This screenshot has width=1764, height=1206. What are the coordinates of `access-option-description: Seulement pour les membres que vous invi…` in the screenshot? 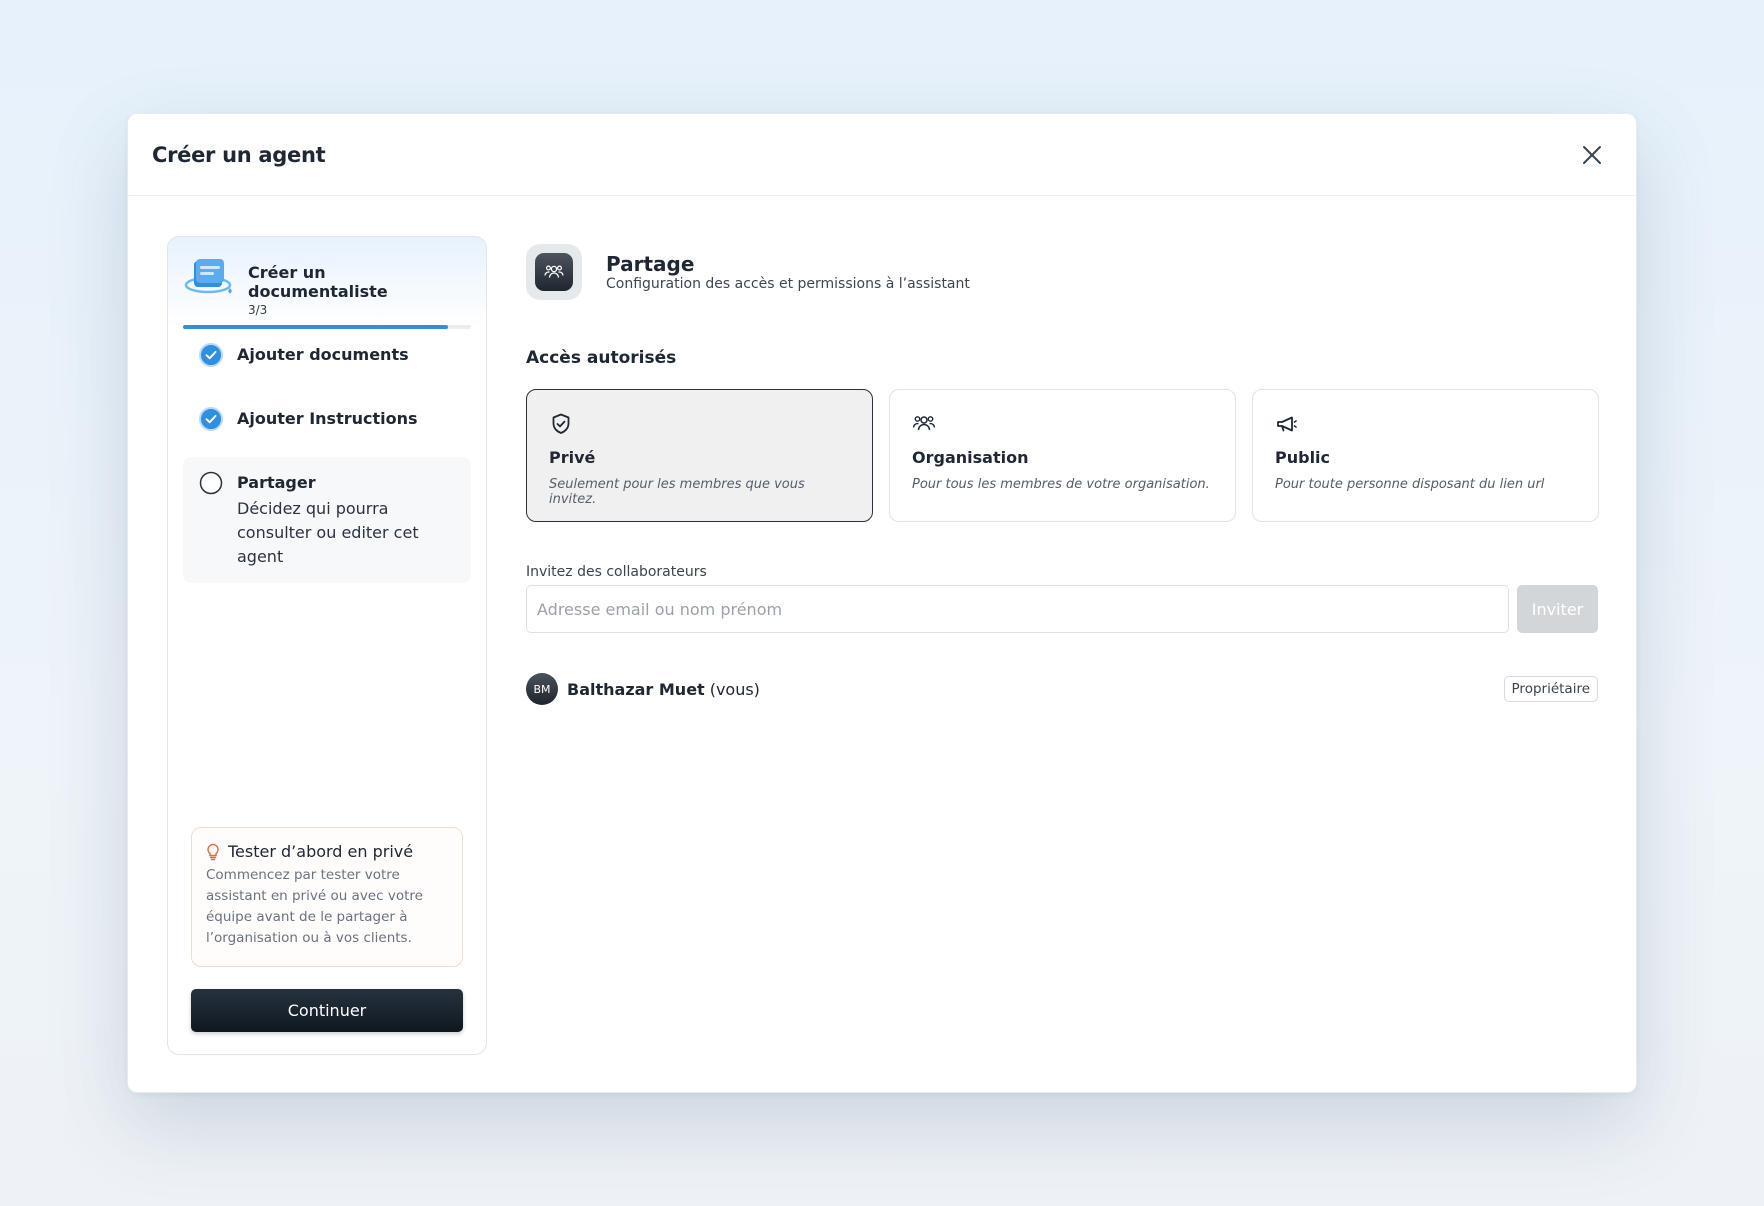 It's located at (677, 492).